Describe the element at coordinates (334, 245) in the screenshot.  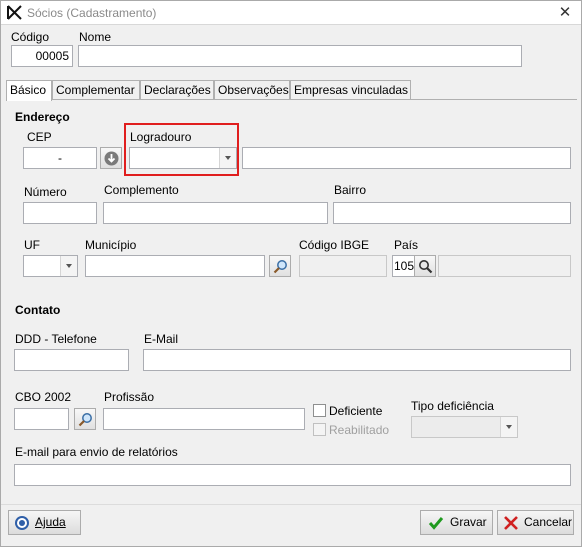
I see `codigo-ibge-label: Código IBGE` at that location.